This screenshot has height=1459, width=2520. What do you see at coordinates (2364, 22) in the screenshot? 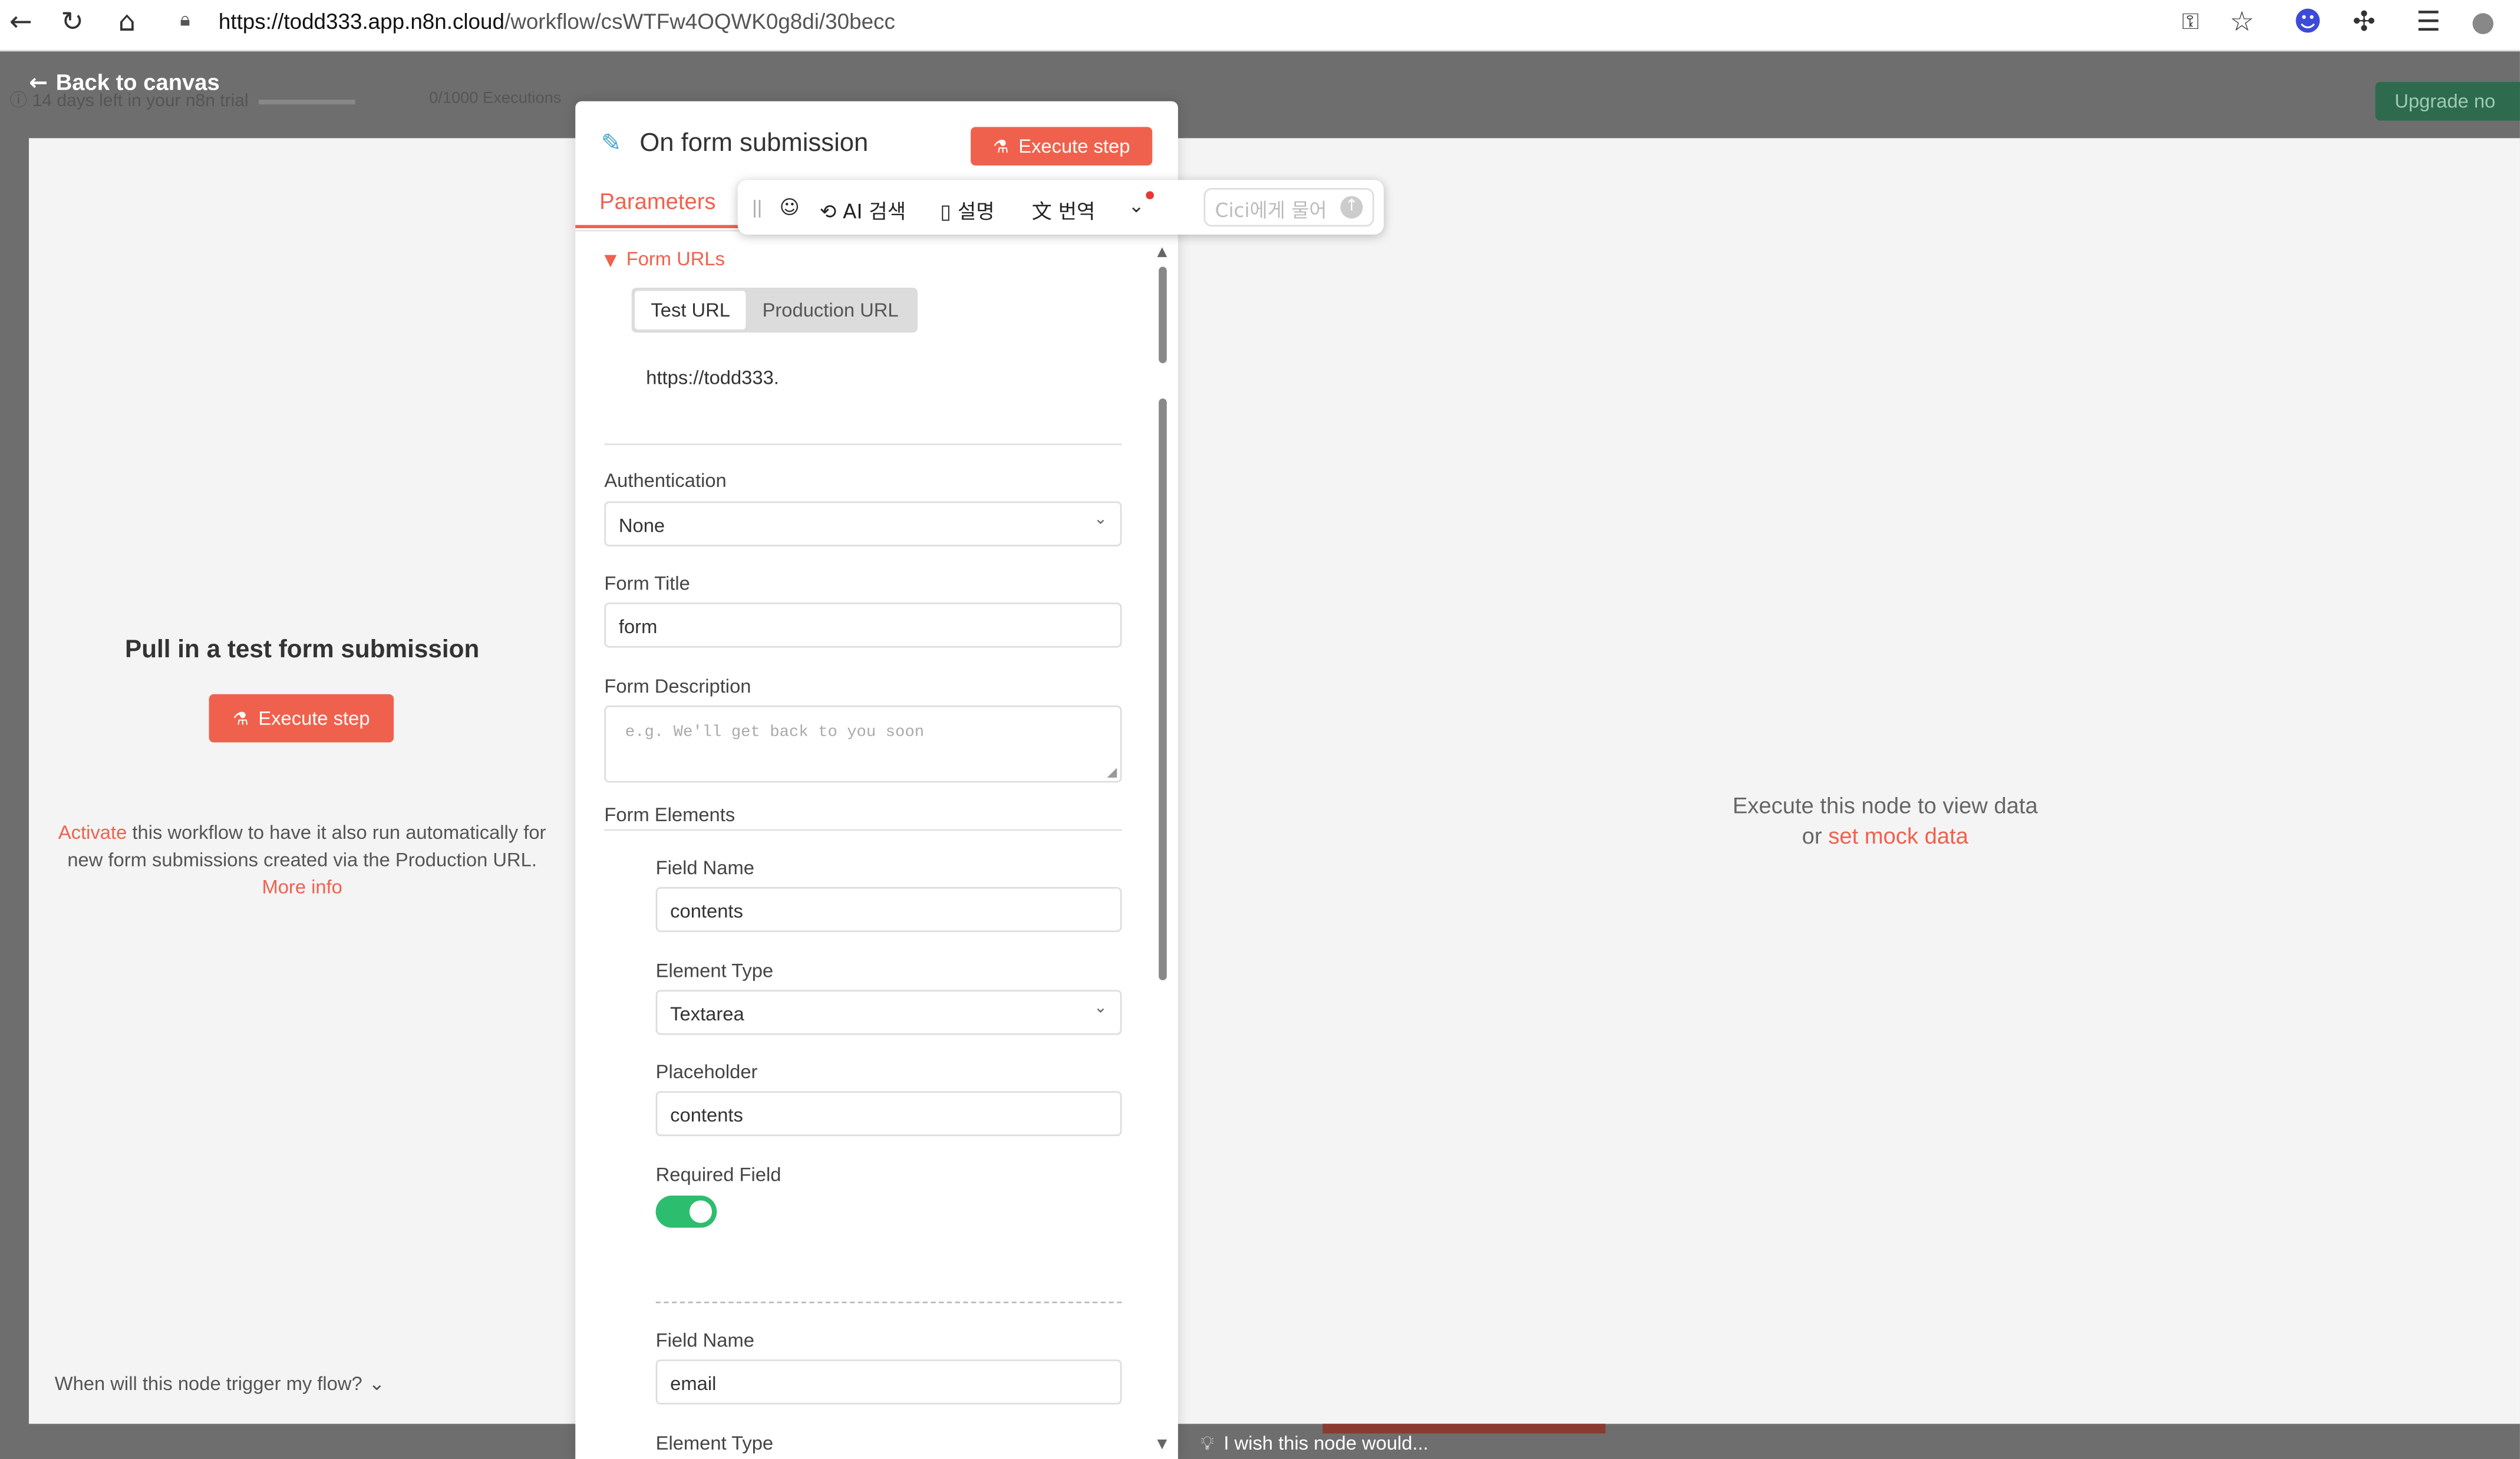
I see `puzzle-icon: ✣` at bounding box center [2364, 22].